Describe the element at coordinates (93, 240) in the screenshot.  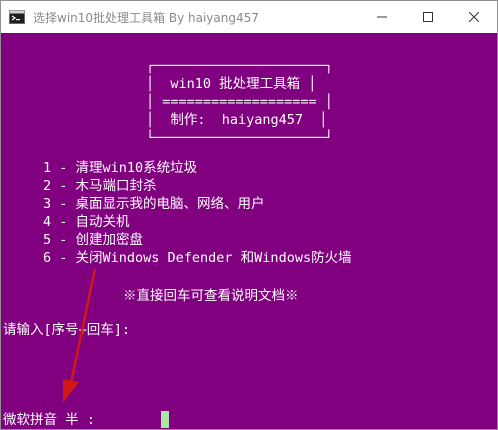
I see `menu-item-5: 5 - 创建加密盘` at that location.